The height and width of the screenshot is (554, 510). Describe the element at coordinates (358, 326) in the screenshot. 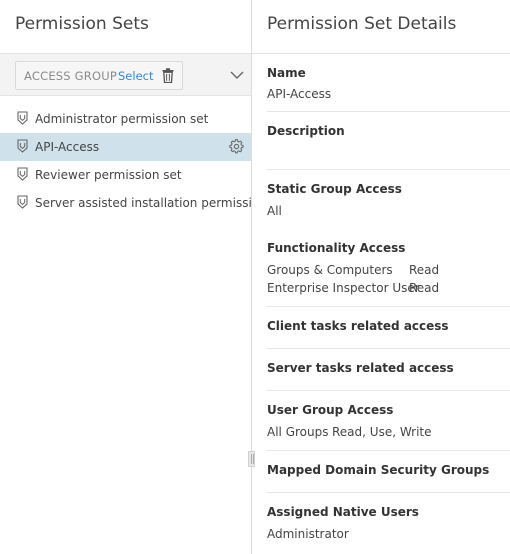

I see `client-tasks-label: Client tasks related access` at that location.